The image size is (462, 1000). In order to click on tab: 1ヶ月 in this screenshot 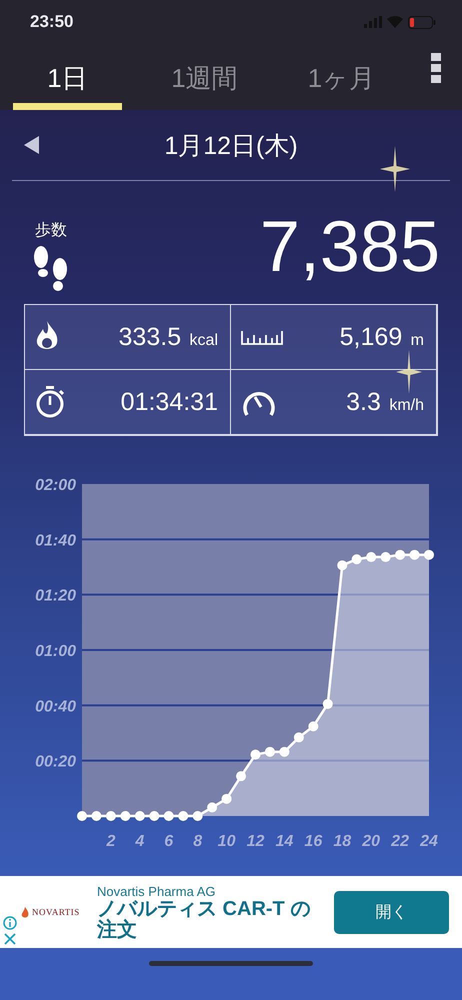, I will do `click(341, 77)`.